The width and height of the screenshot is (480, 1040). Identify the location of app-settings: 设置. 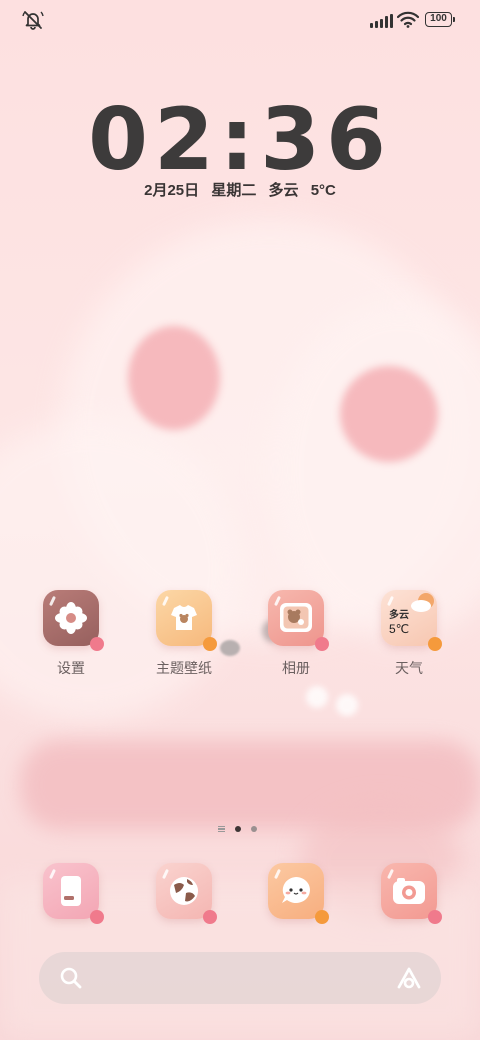
(71, 634).